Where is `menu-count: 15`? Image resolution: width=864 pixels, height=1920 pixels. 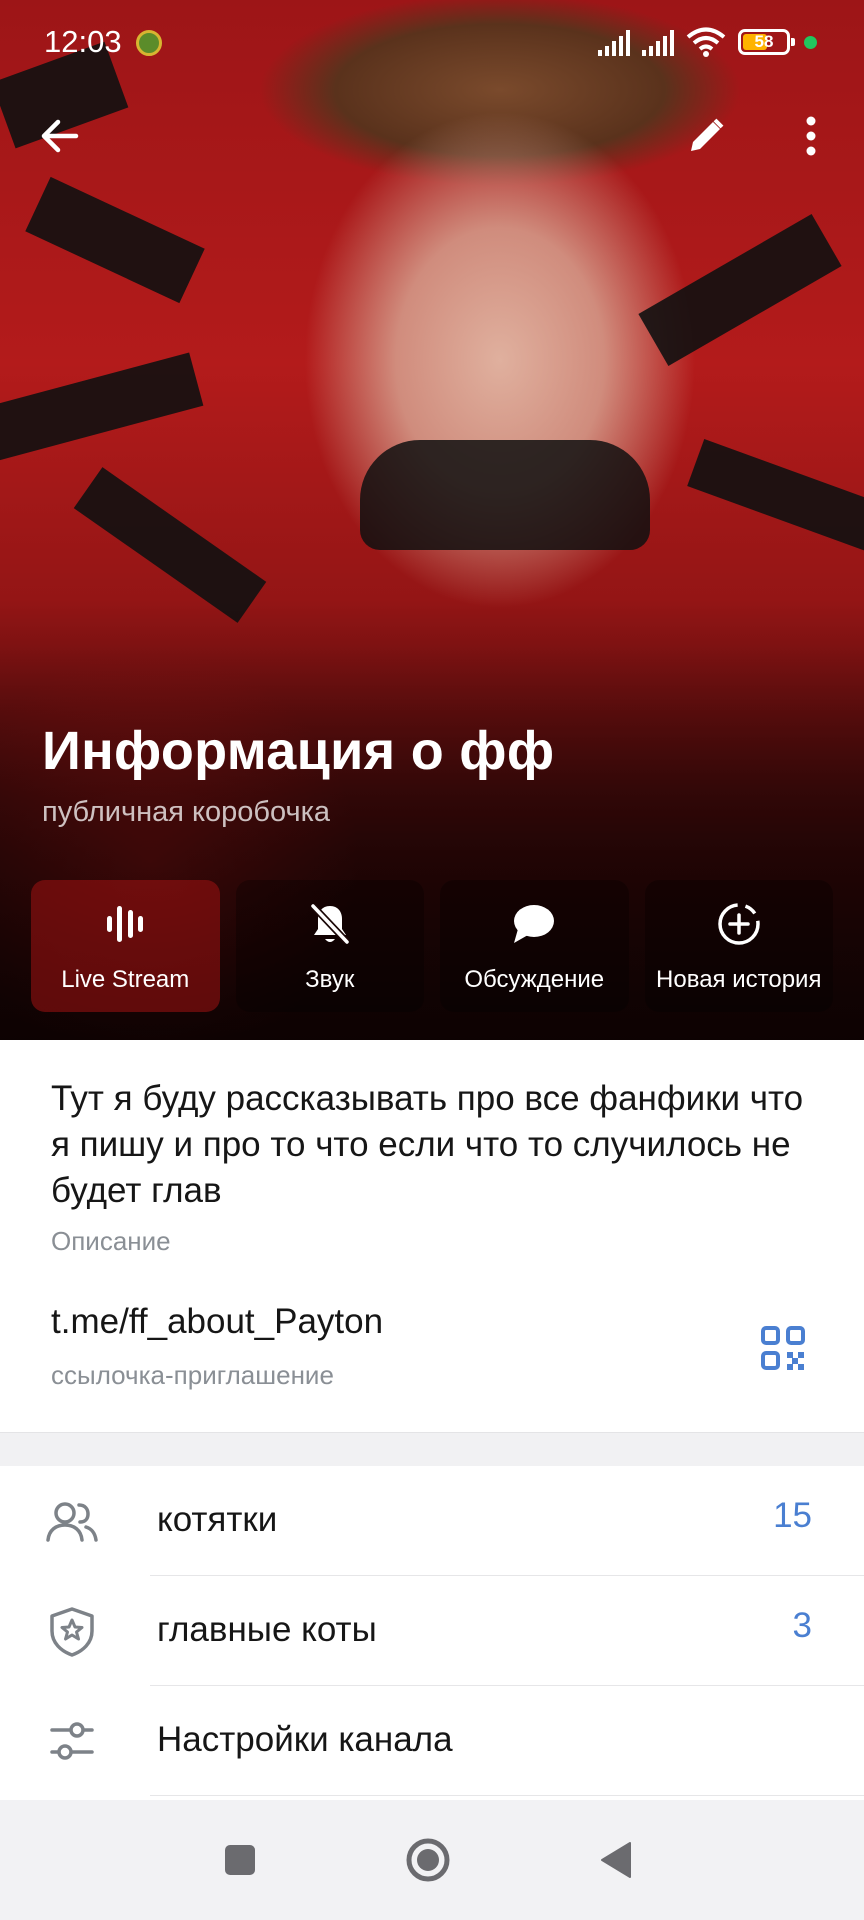 menu-count: 15 is located at coordinates (792, 1515).